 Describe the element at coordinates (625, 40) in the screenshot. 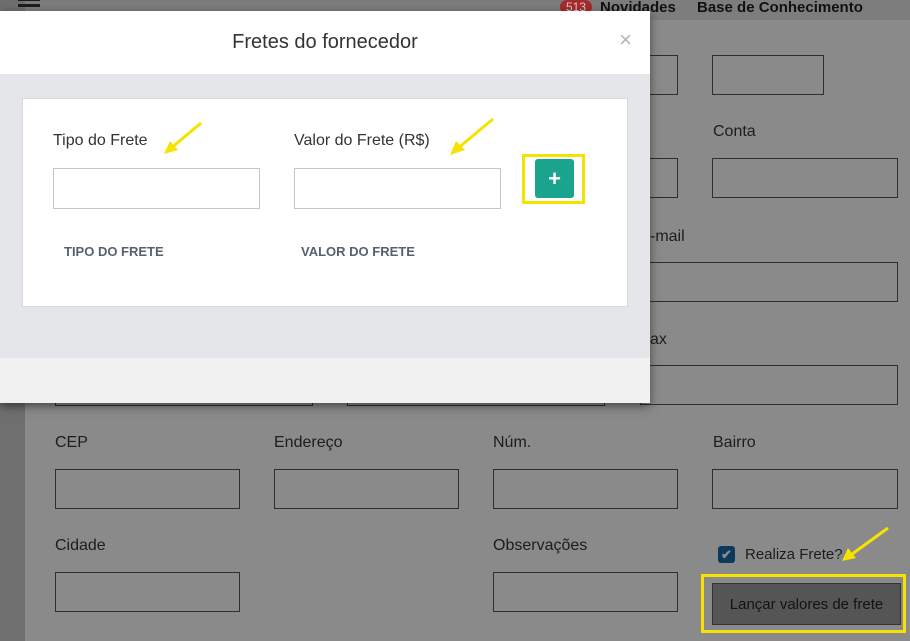

I see `close-icon: ×` at that location.